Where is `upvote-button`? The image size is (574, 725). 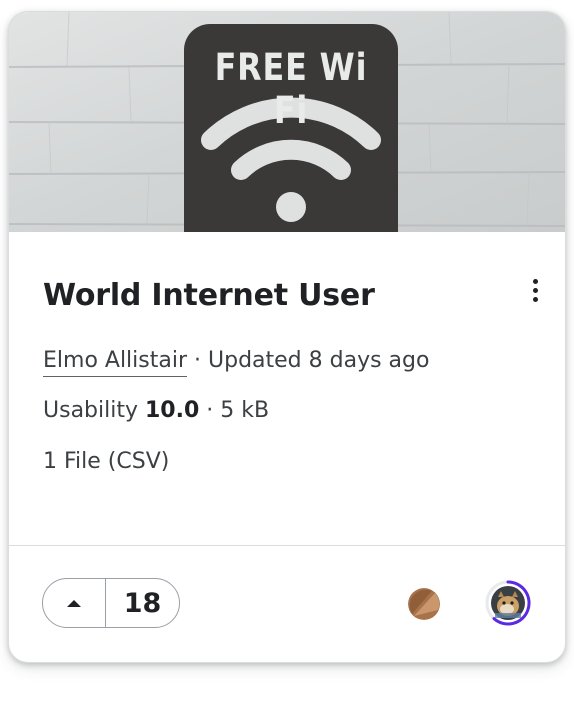
upvote-button is located at coordinates (74, 603).